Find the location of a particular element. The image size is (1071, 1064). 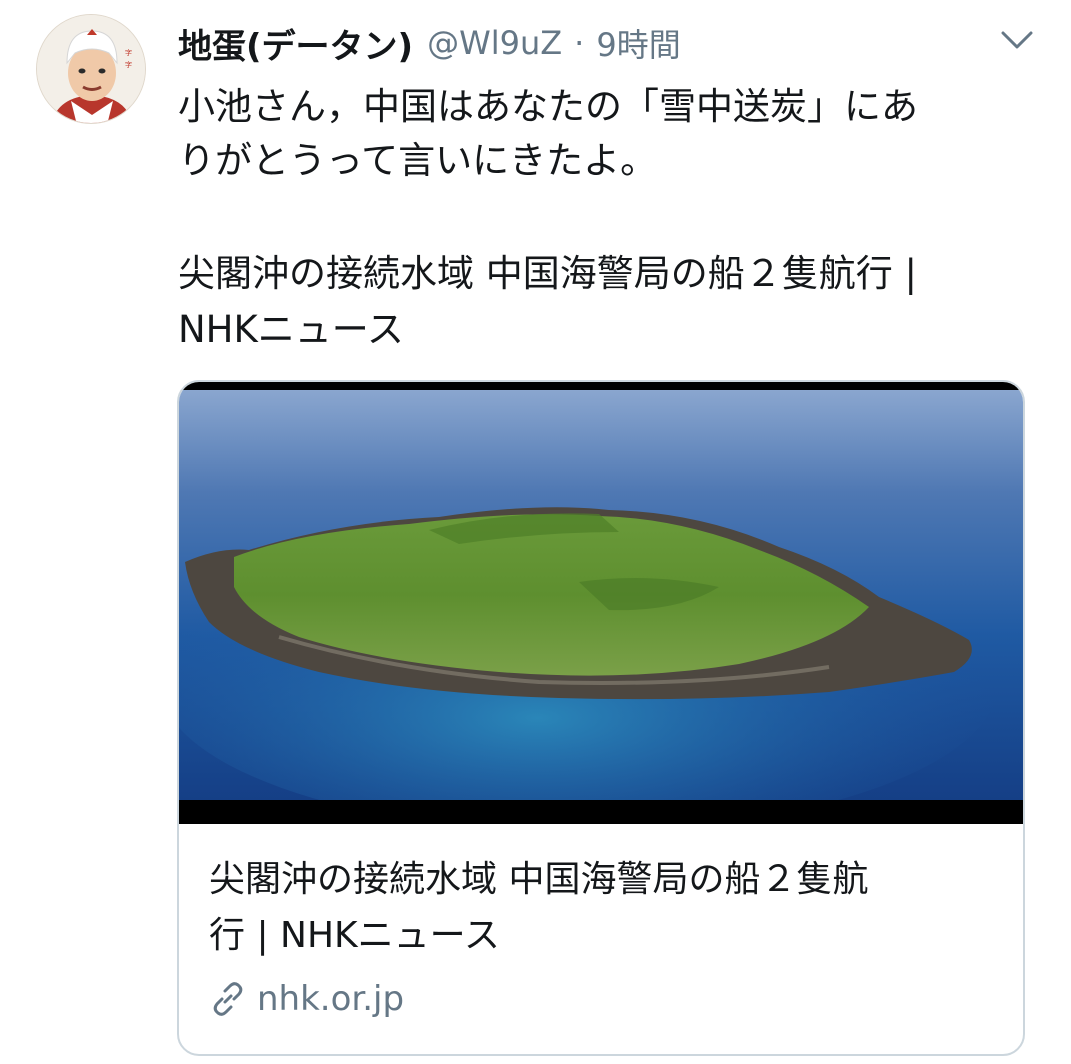

tweet-text-line: 小池さん，中国はあなたの「雪中送炭」にあ is located at coordinates (548, 106).